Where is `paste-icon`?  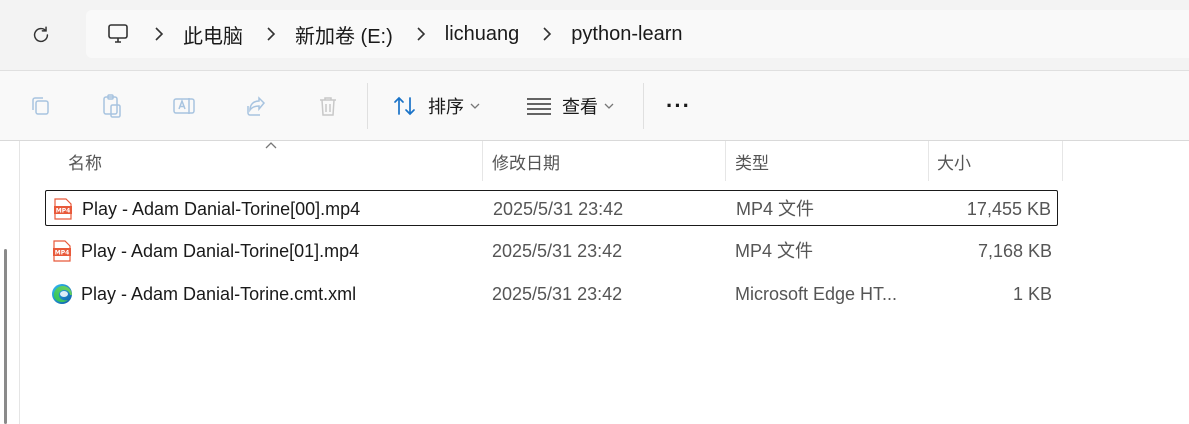 paste-icon is located at coordinates (112, 106).